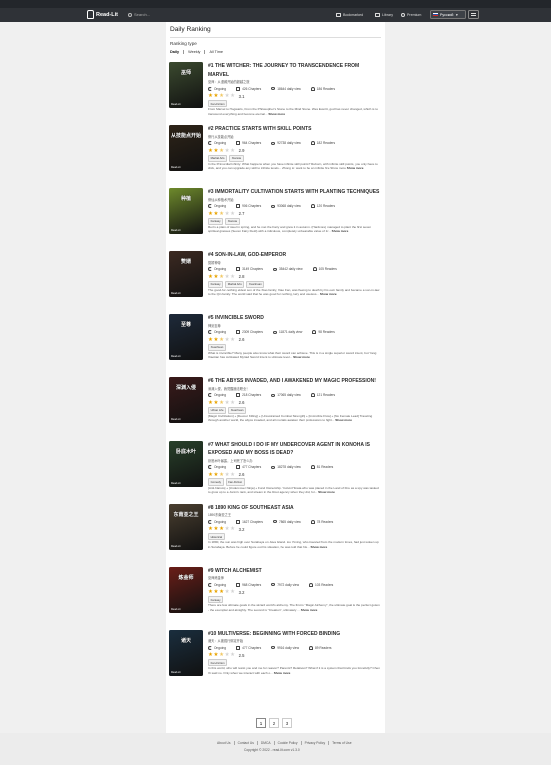  Describe the element at coordinates (338, 14) in the screenshot. I see `bookmark-icon` at that location.